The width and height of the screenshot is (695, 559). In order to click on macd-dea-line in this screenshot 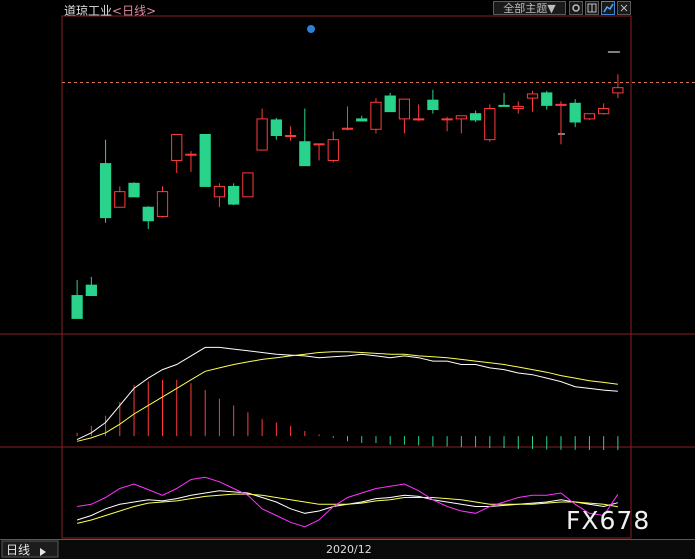, I will do `click(347, 396)`.